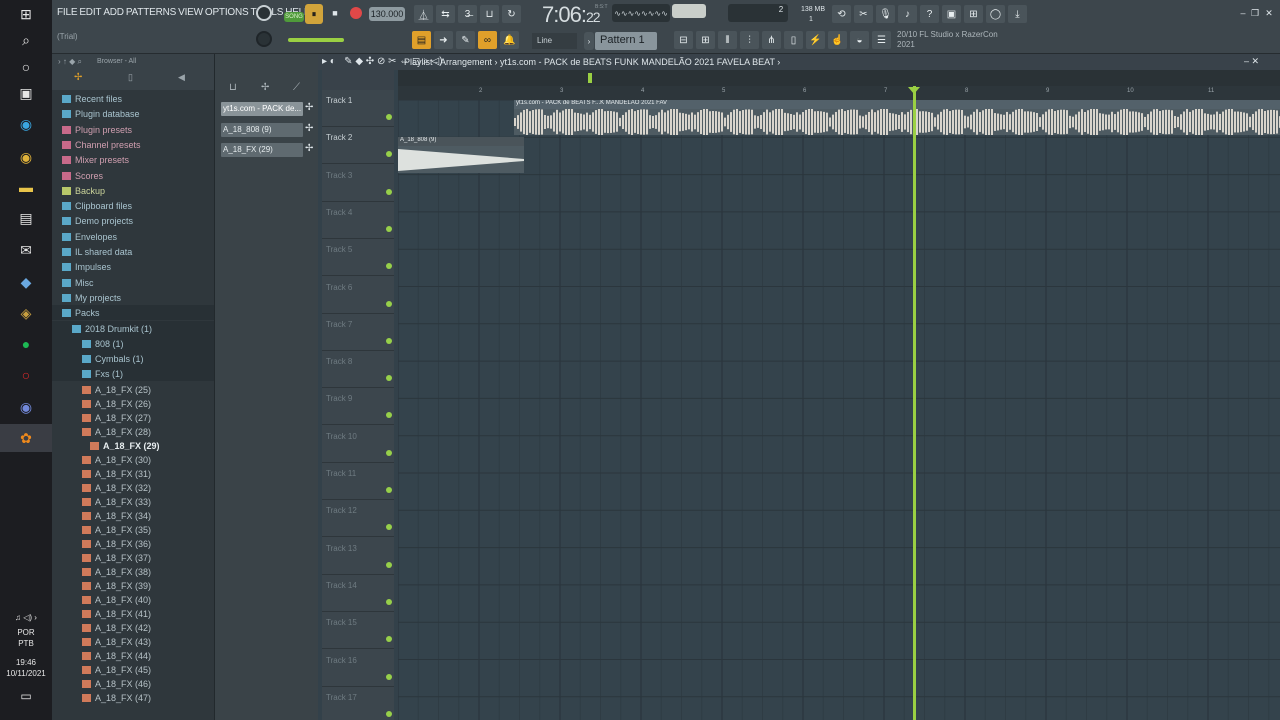 The width and height of the screenshot is (1280, 720). I want to click on browser-file: A_18_FX (38), so click(116, 572).